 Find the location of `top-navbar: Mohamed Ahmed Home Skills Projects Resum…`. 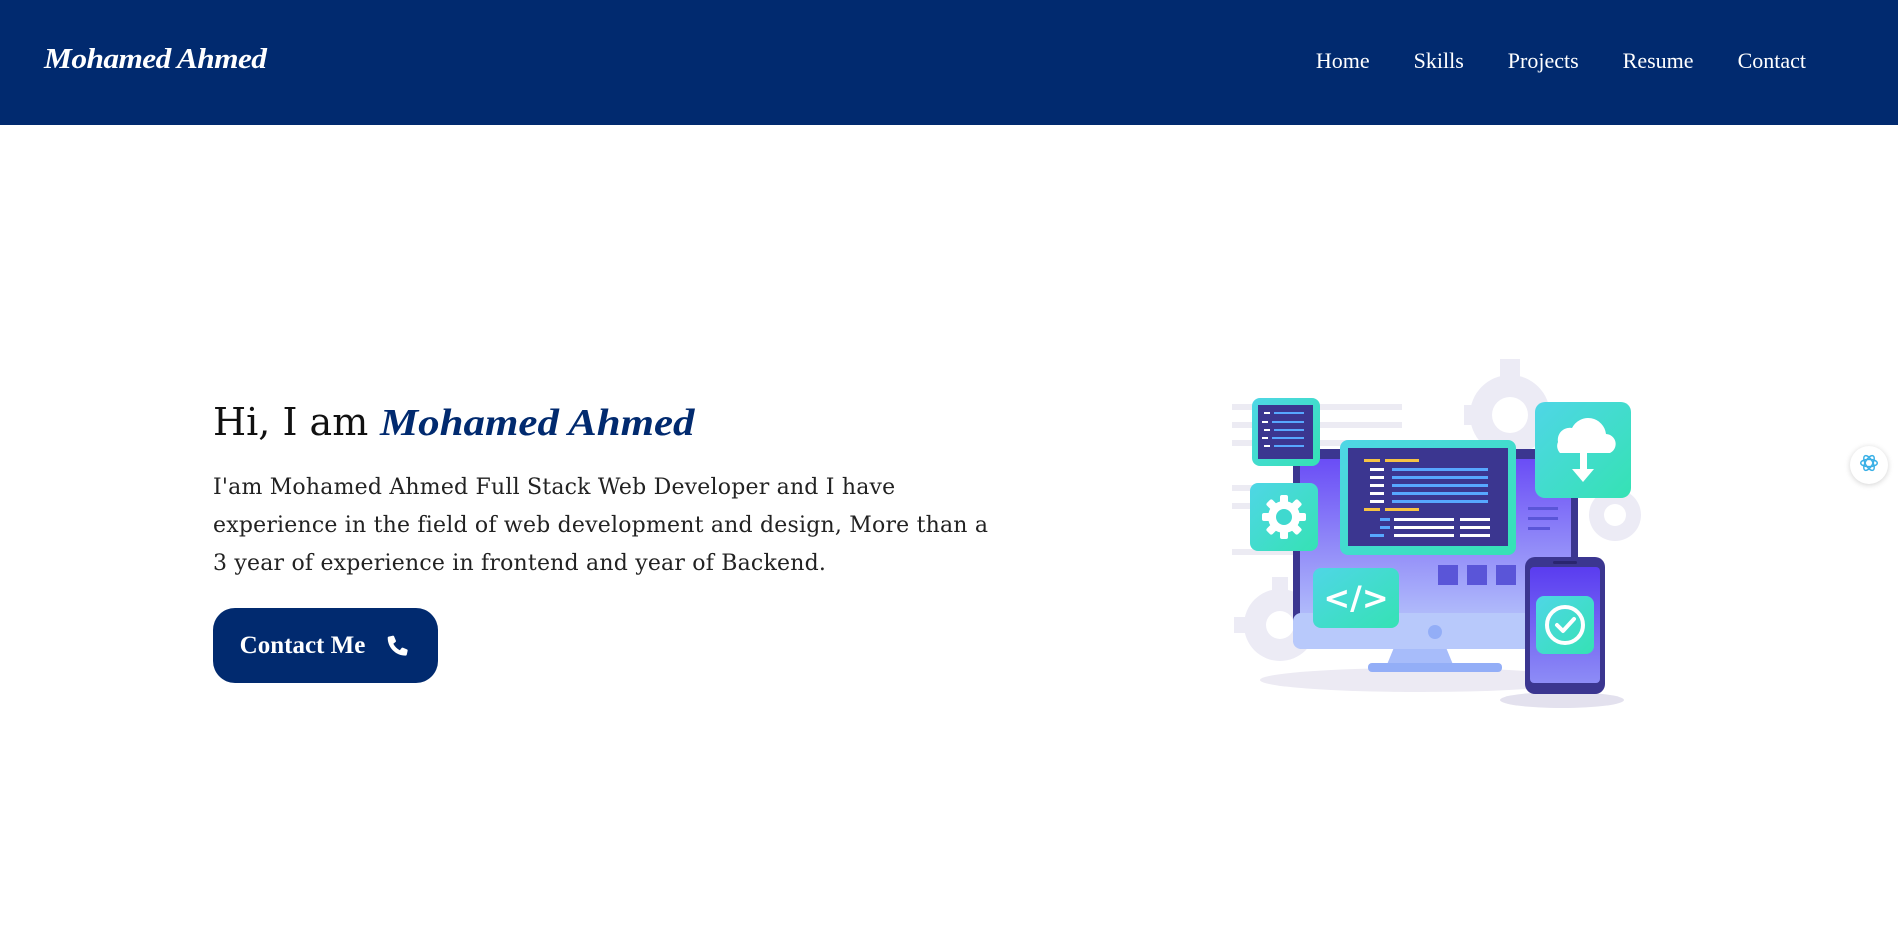

top-navbar: Mohamed Ahmed Home Skills Projects Resum… is located at coordinates (949, 62).